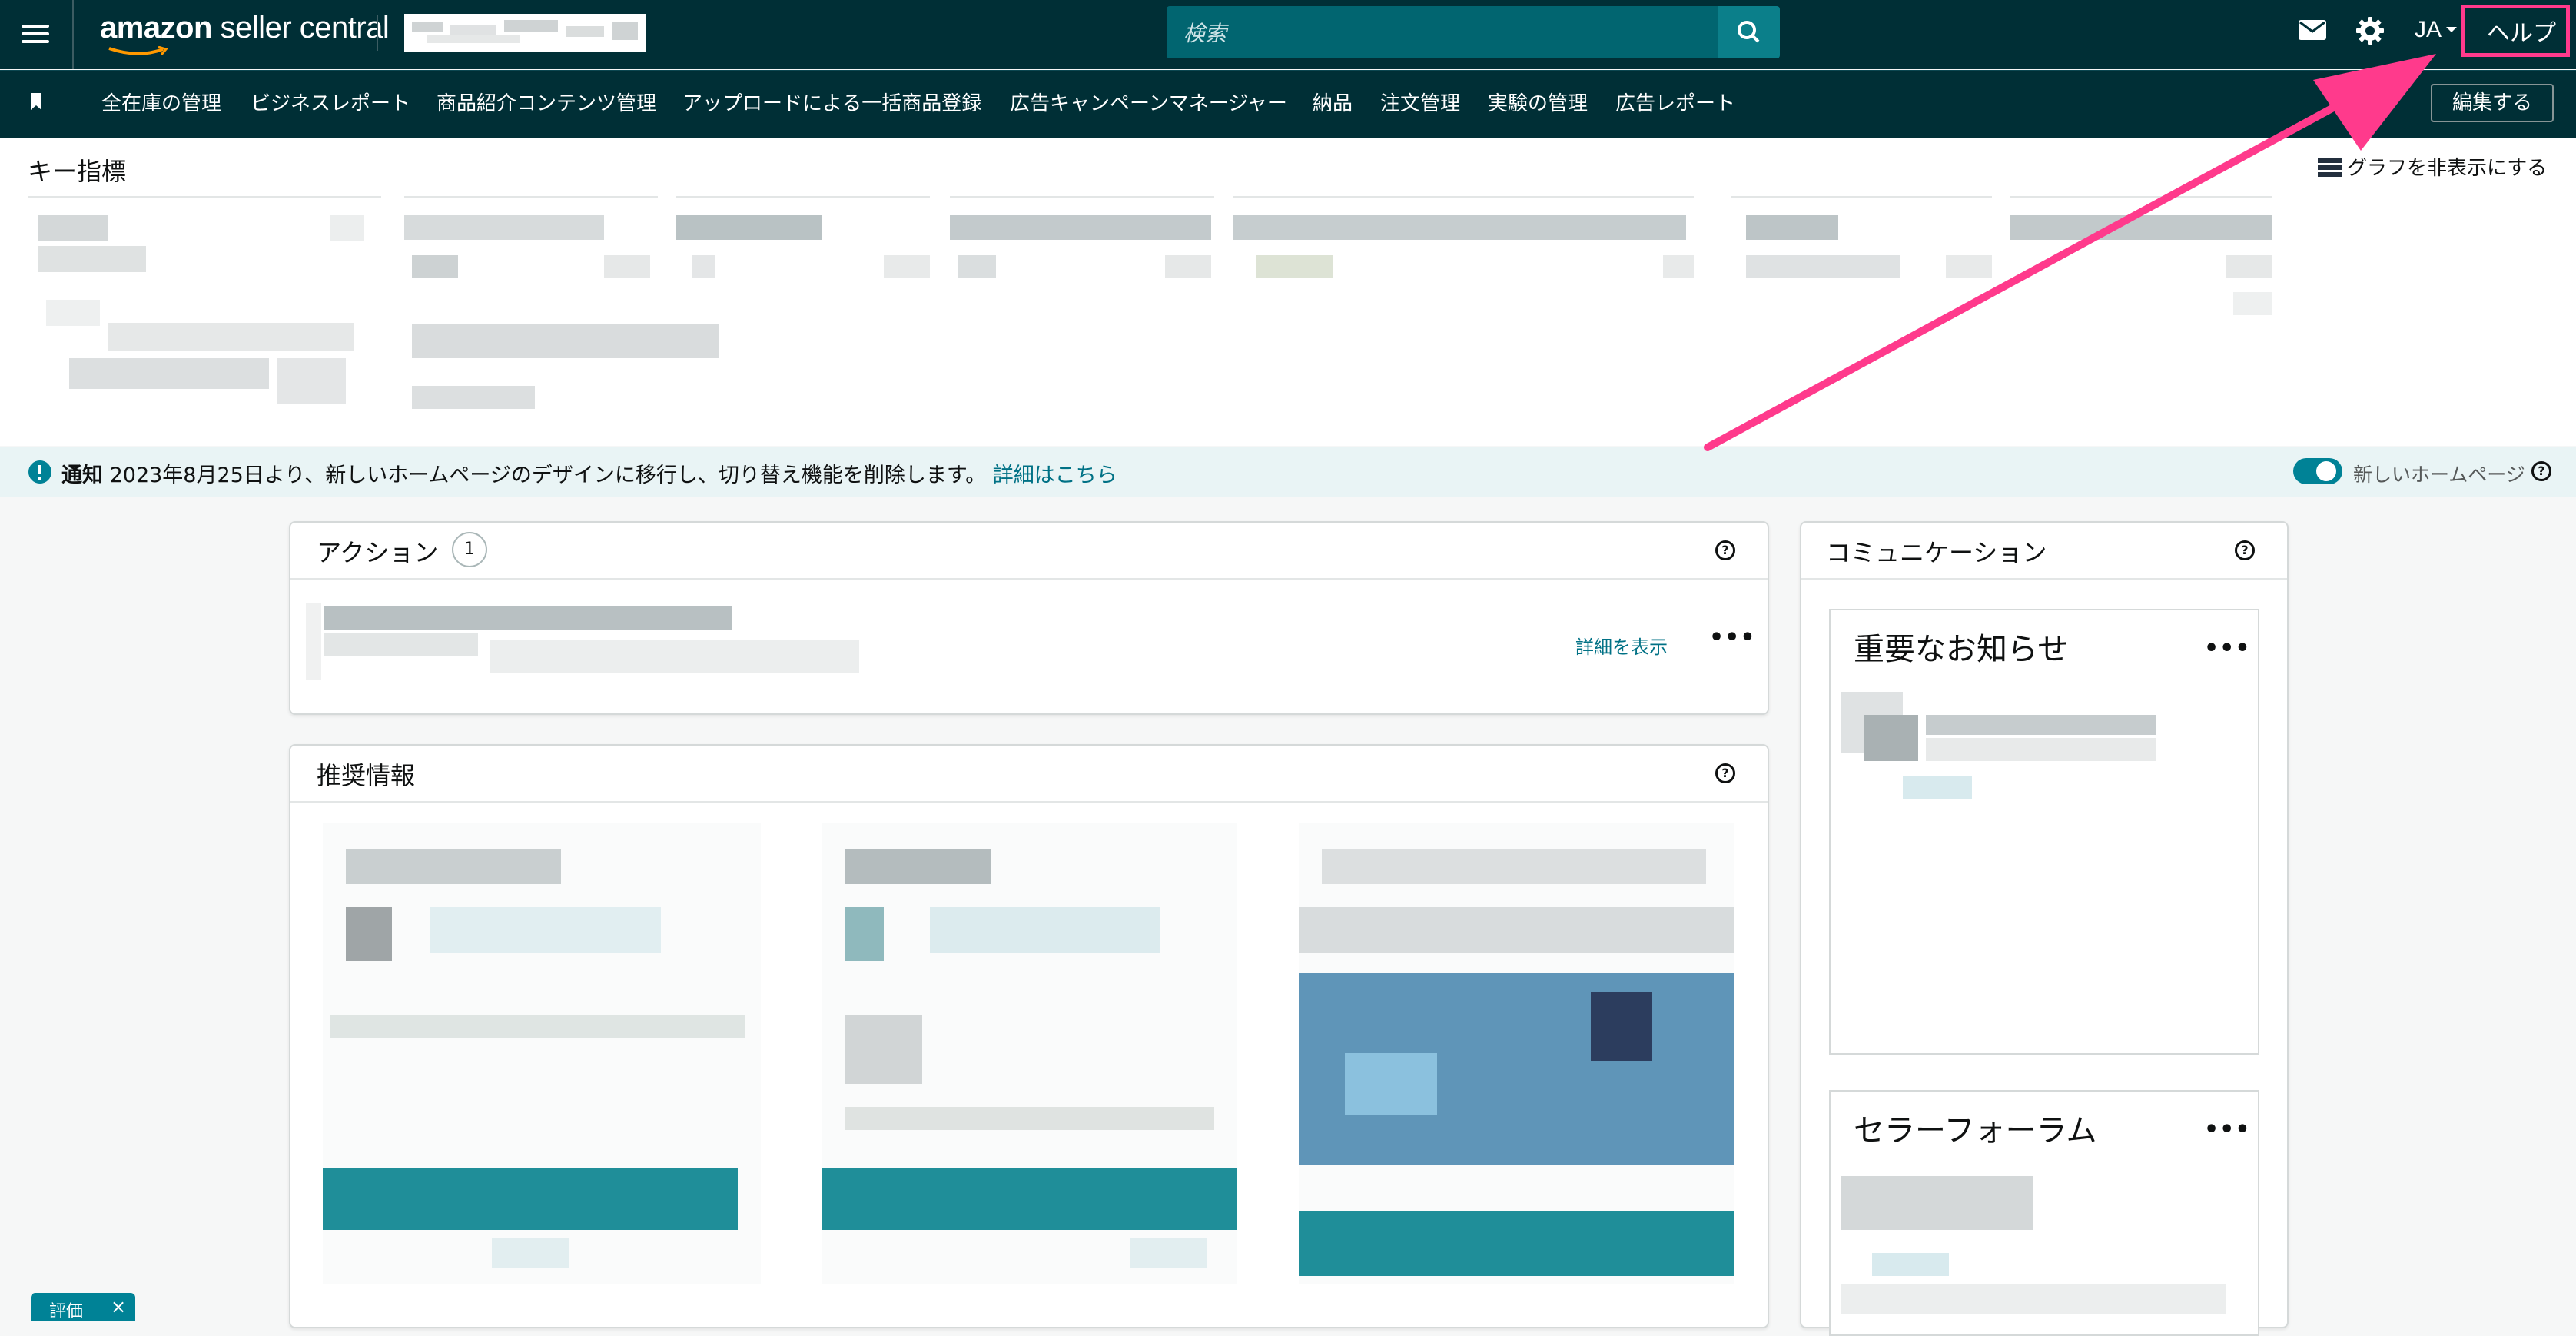  I want to click on nav-item-bulk-upload: アップロードによる一括商品登録, so click(832, 102).